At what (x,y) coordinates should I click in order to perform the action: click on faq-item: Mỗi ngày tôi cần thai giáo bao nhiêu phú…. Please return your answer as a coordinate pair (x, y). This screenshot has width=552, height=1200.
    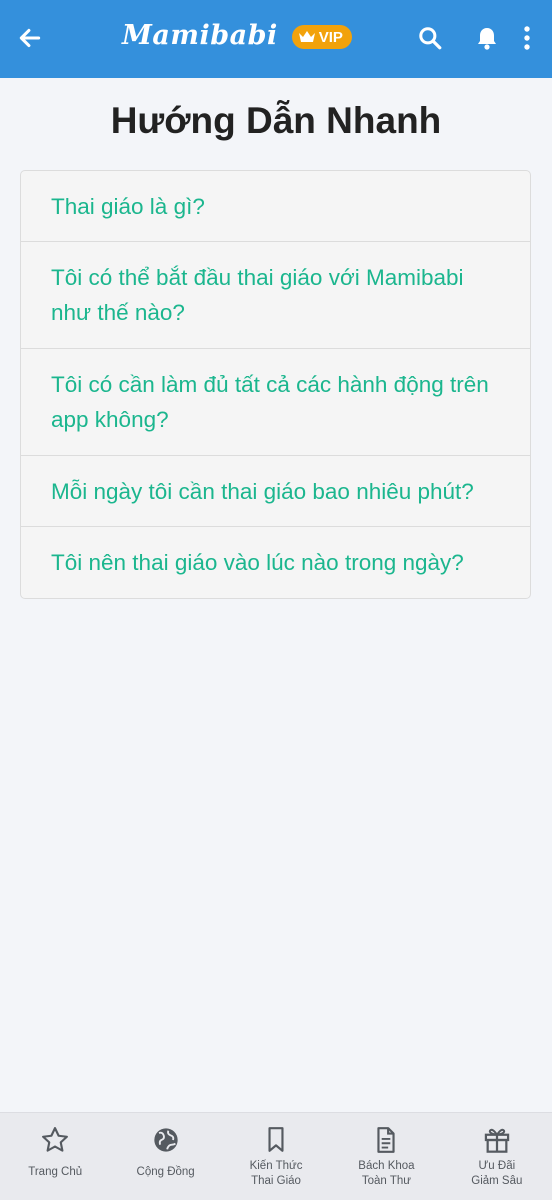
    Looking at the image, I should click on (275, 491).